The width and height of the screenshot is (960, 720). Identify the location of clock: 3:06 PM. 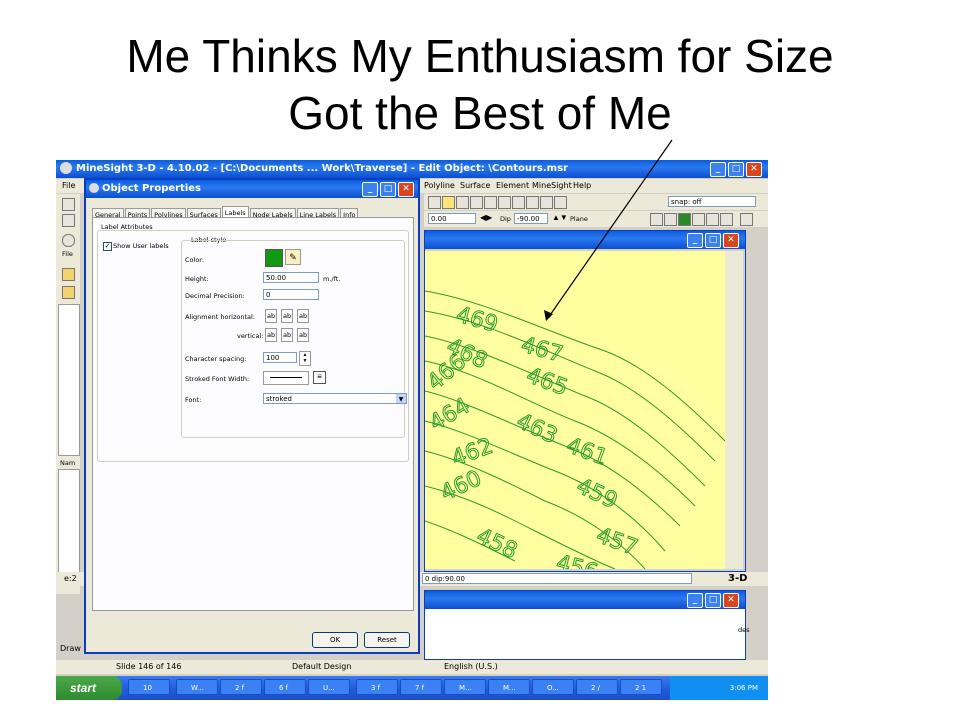
(743, 688).